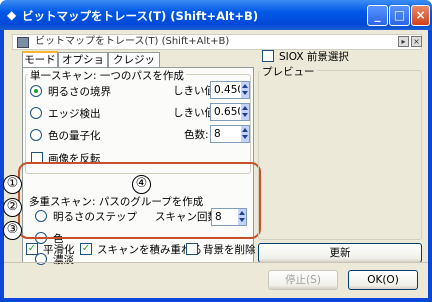  I want to click on tab-options: オプション, so click(83, 66).